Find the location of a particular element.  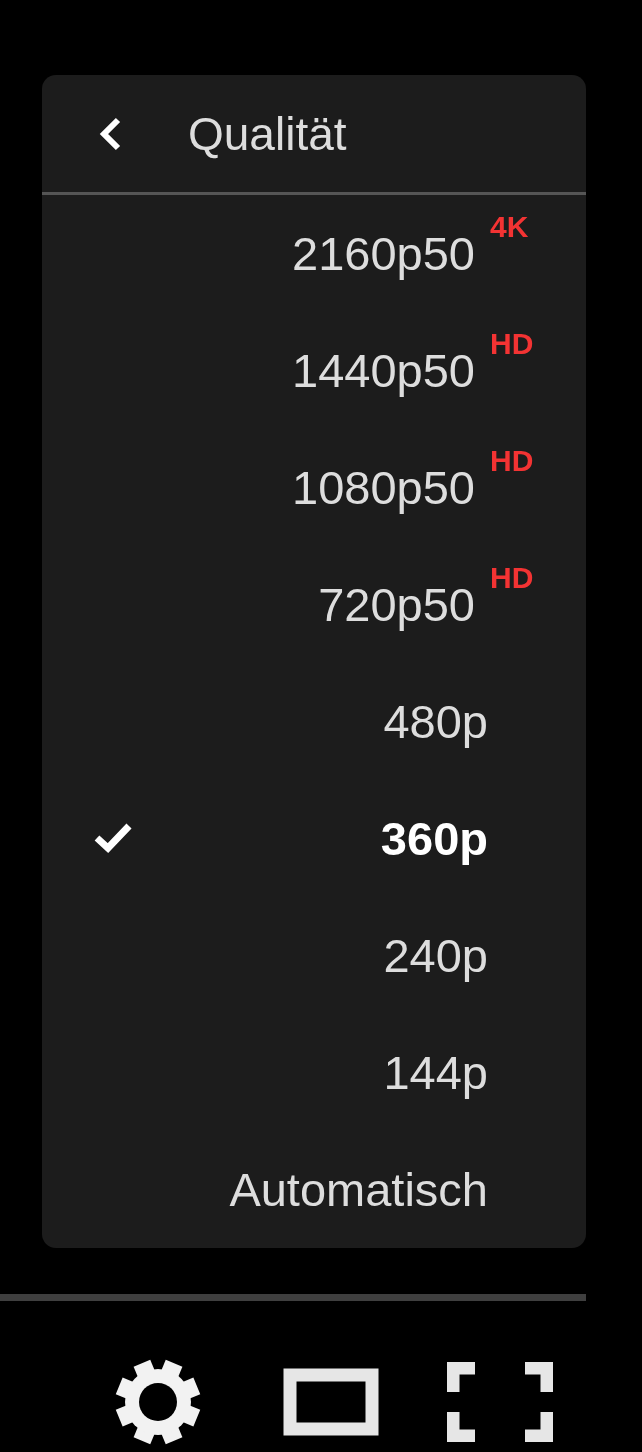

resolution-label: 4K is located at coordinates (509, 227).